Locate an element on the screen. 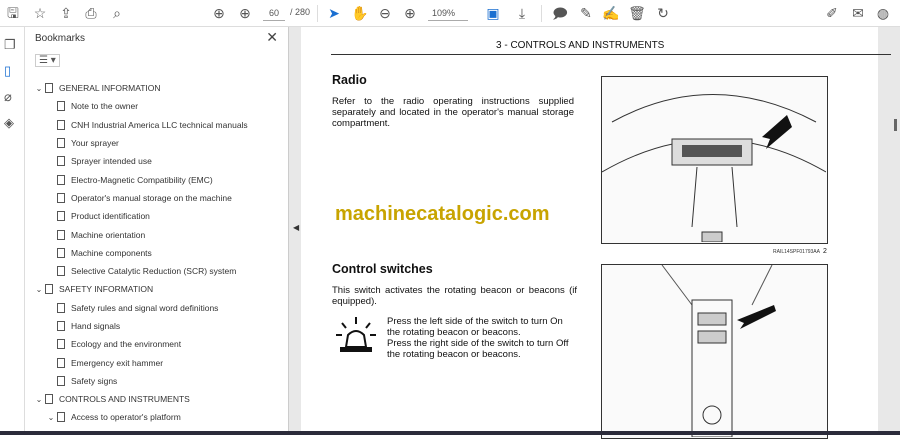 The image size is (900, 442). hand-icon: ✋ is located at coordinates (360, 13).